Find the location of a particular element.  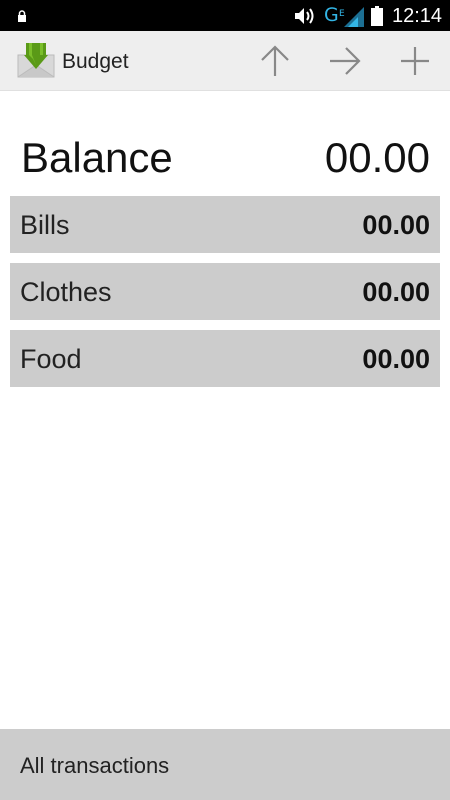

arrow-up-icon is located at coordinates (275, 60).